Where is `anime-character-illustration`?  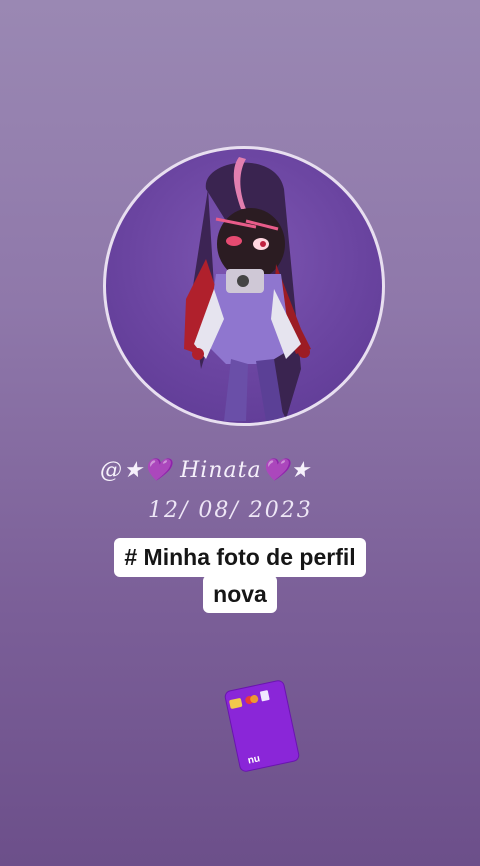
anime-character-illustration is located at coordinates (247, 289).